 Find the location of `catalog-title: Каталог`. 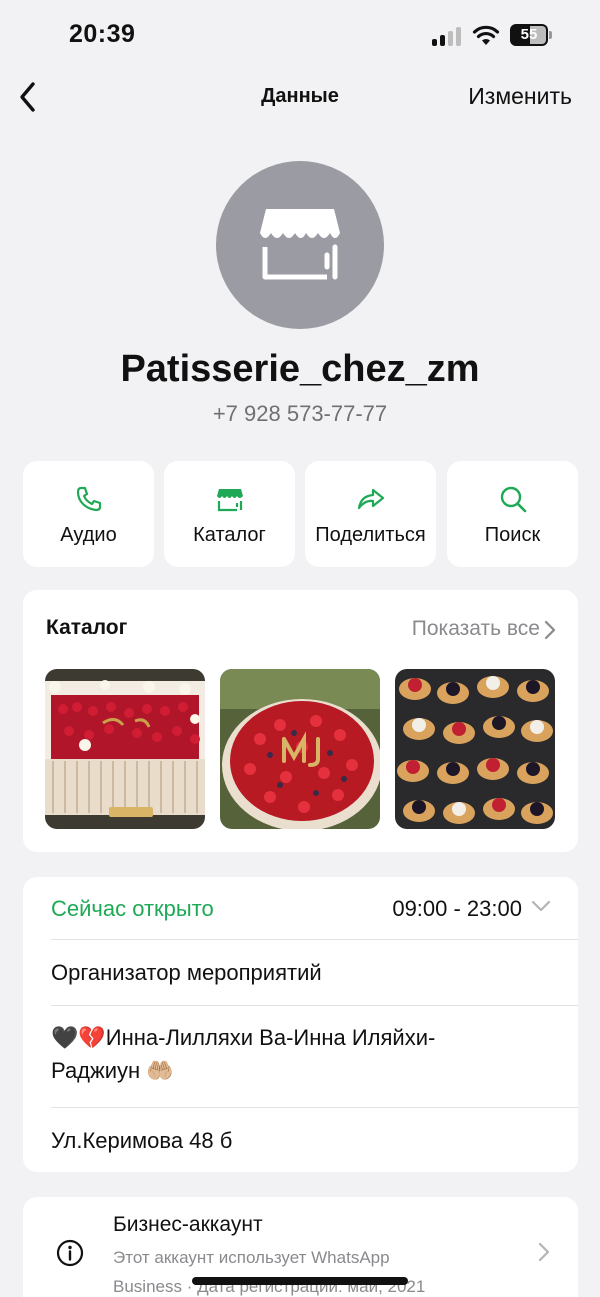

catalog-title: Каталог is located at coordinates (87, 627).